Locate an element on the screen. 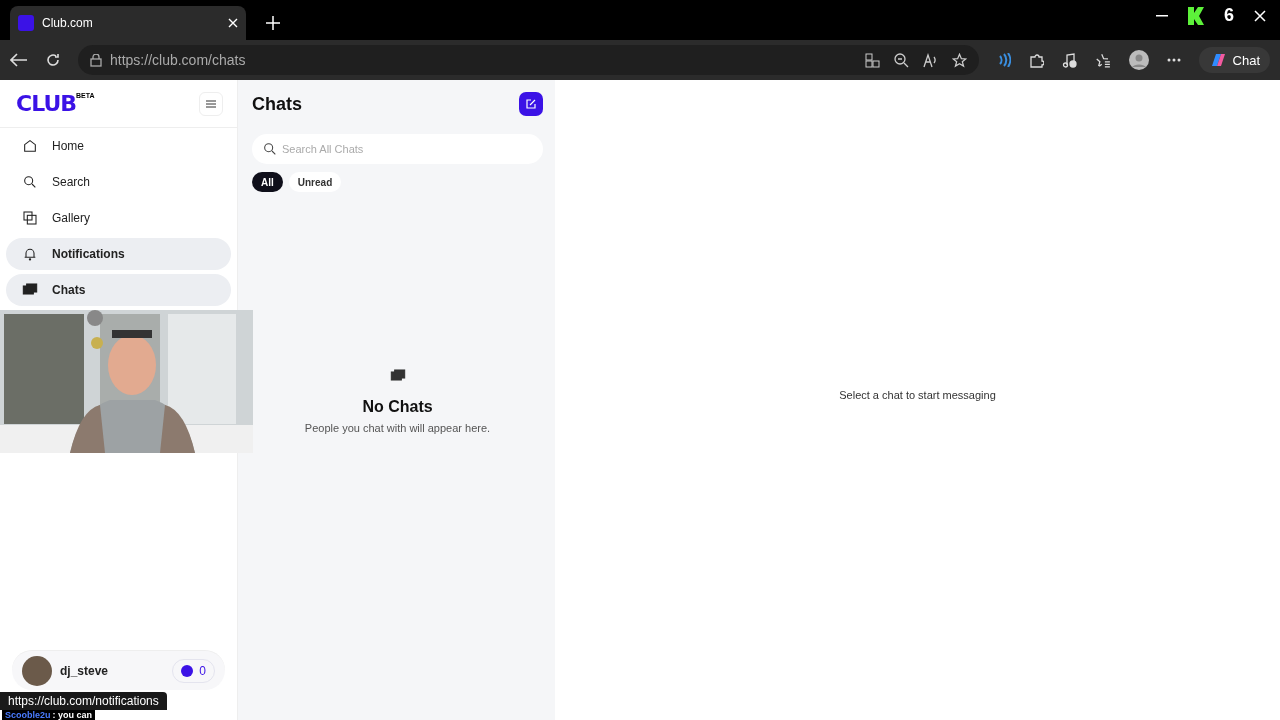 The image size is (1280, 720). username: dj_steve is located at coordinates (84, 670).